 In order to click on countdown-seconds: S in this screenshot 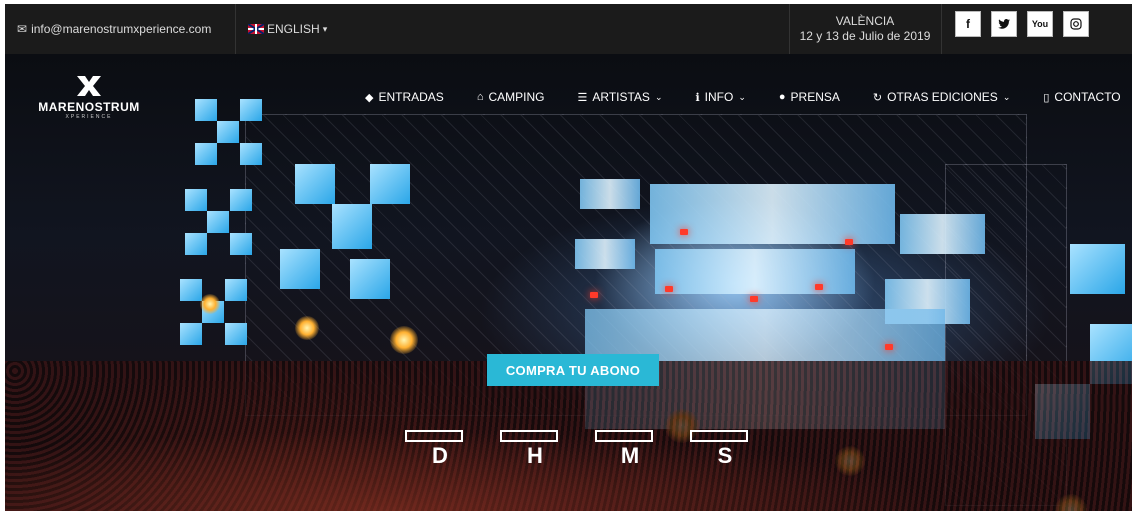, I will do `click(719, 449)`.